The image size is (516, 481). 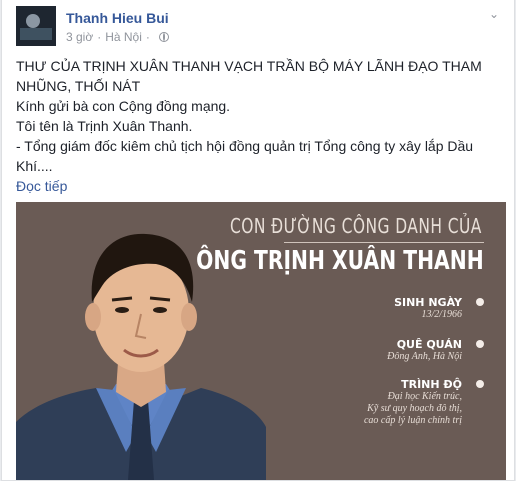 What do you see at coordinates (412, 420) in the screenshot?
I see `fact-value: cao cấp lý luận chính trị` at bounding box center [412, 420].